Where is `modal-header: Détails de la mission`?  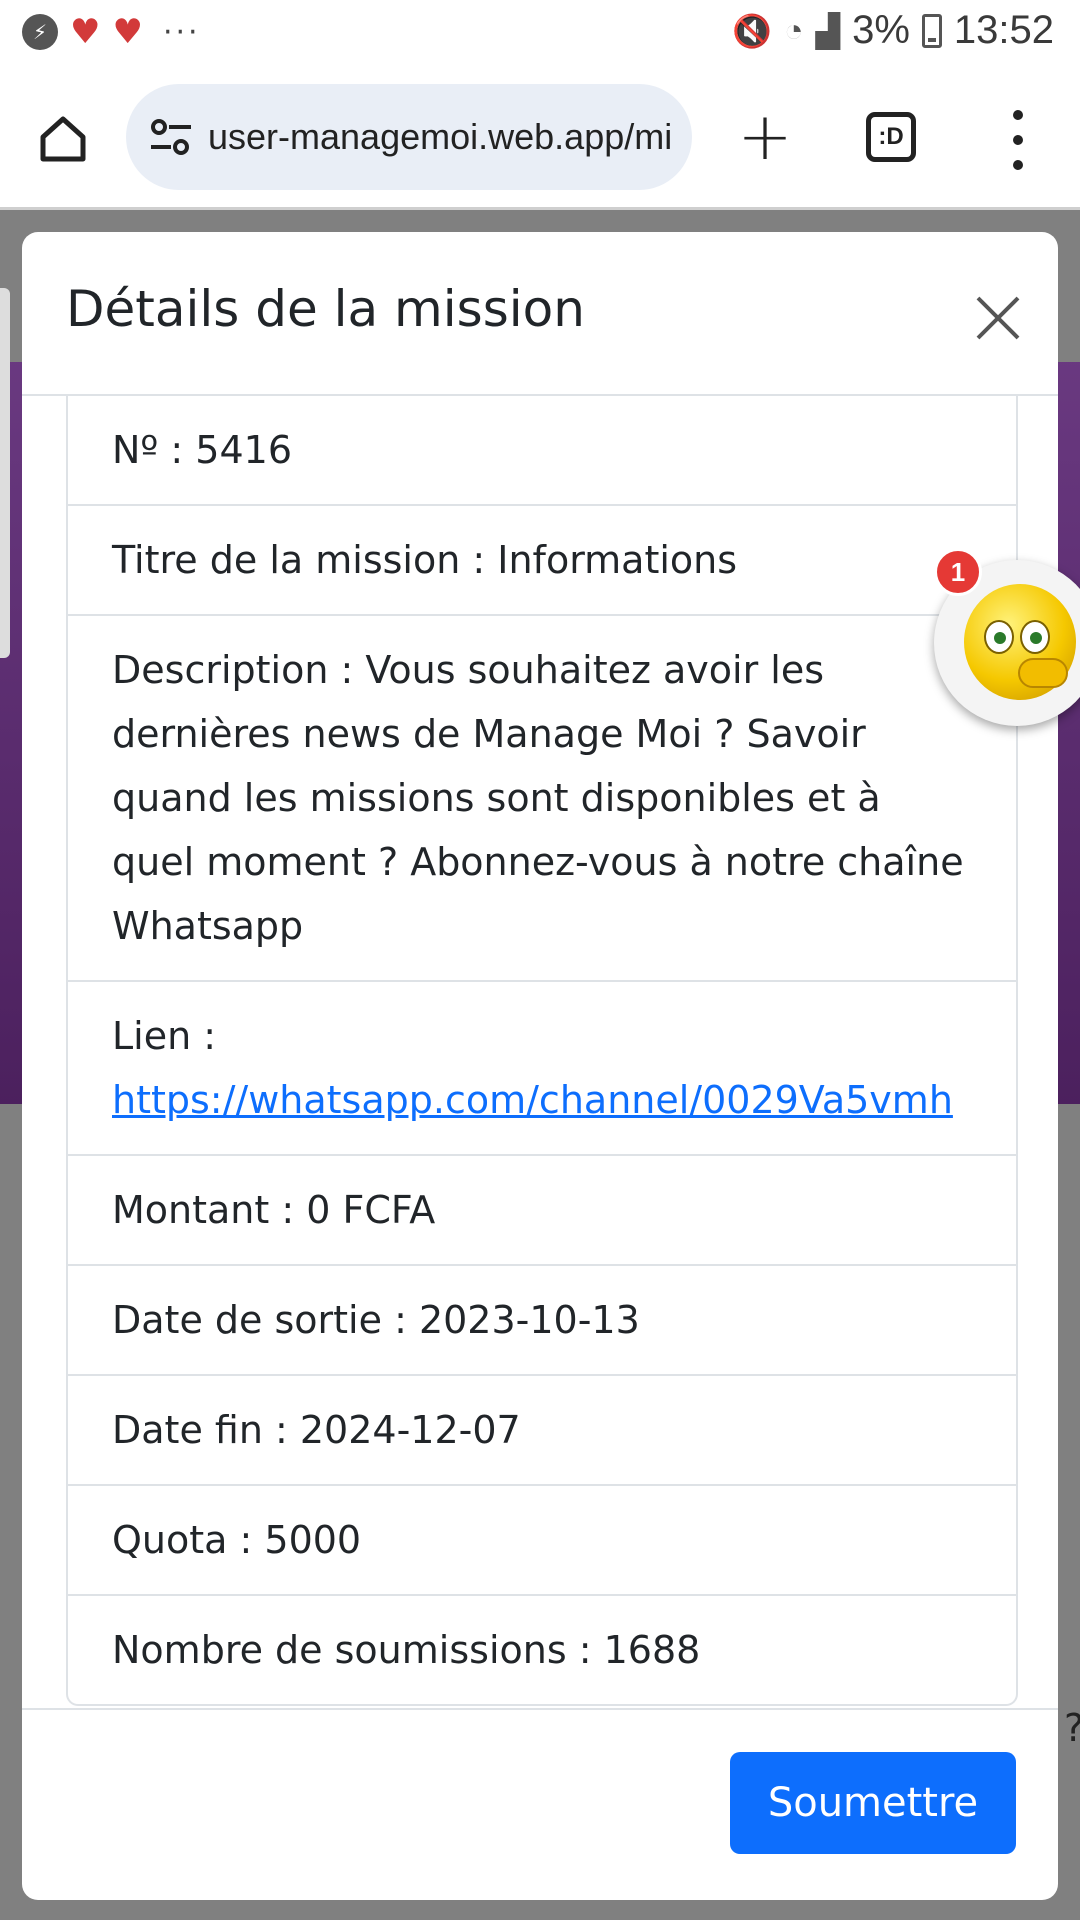 modal-header: Détails de la mission is located at coordinates (540, 314).